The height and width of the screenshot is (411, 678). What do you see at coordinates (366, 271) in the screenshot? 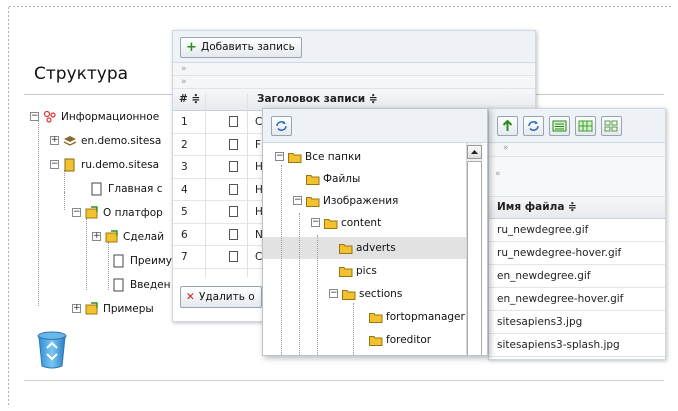
I see `folder-label: pics` at bounding box center [366, 271].